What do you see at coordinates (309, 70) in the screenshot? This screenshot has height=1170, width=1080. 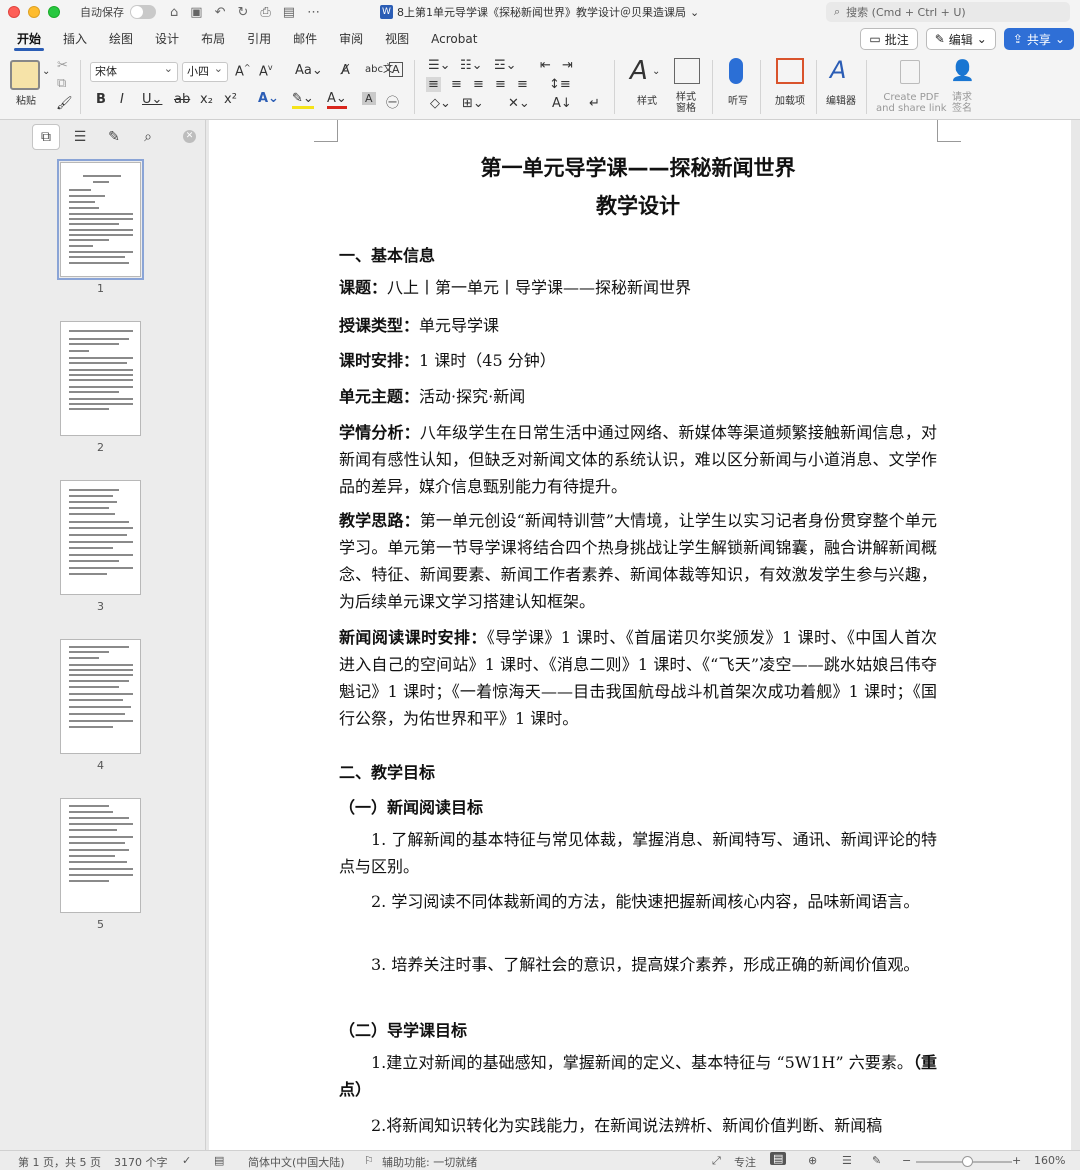 I see `change-case-icon: Aa⌄` at bounding box center [309, 70].